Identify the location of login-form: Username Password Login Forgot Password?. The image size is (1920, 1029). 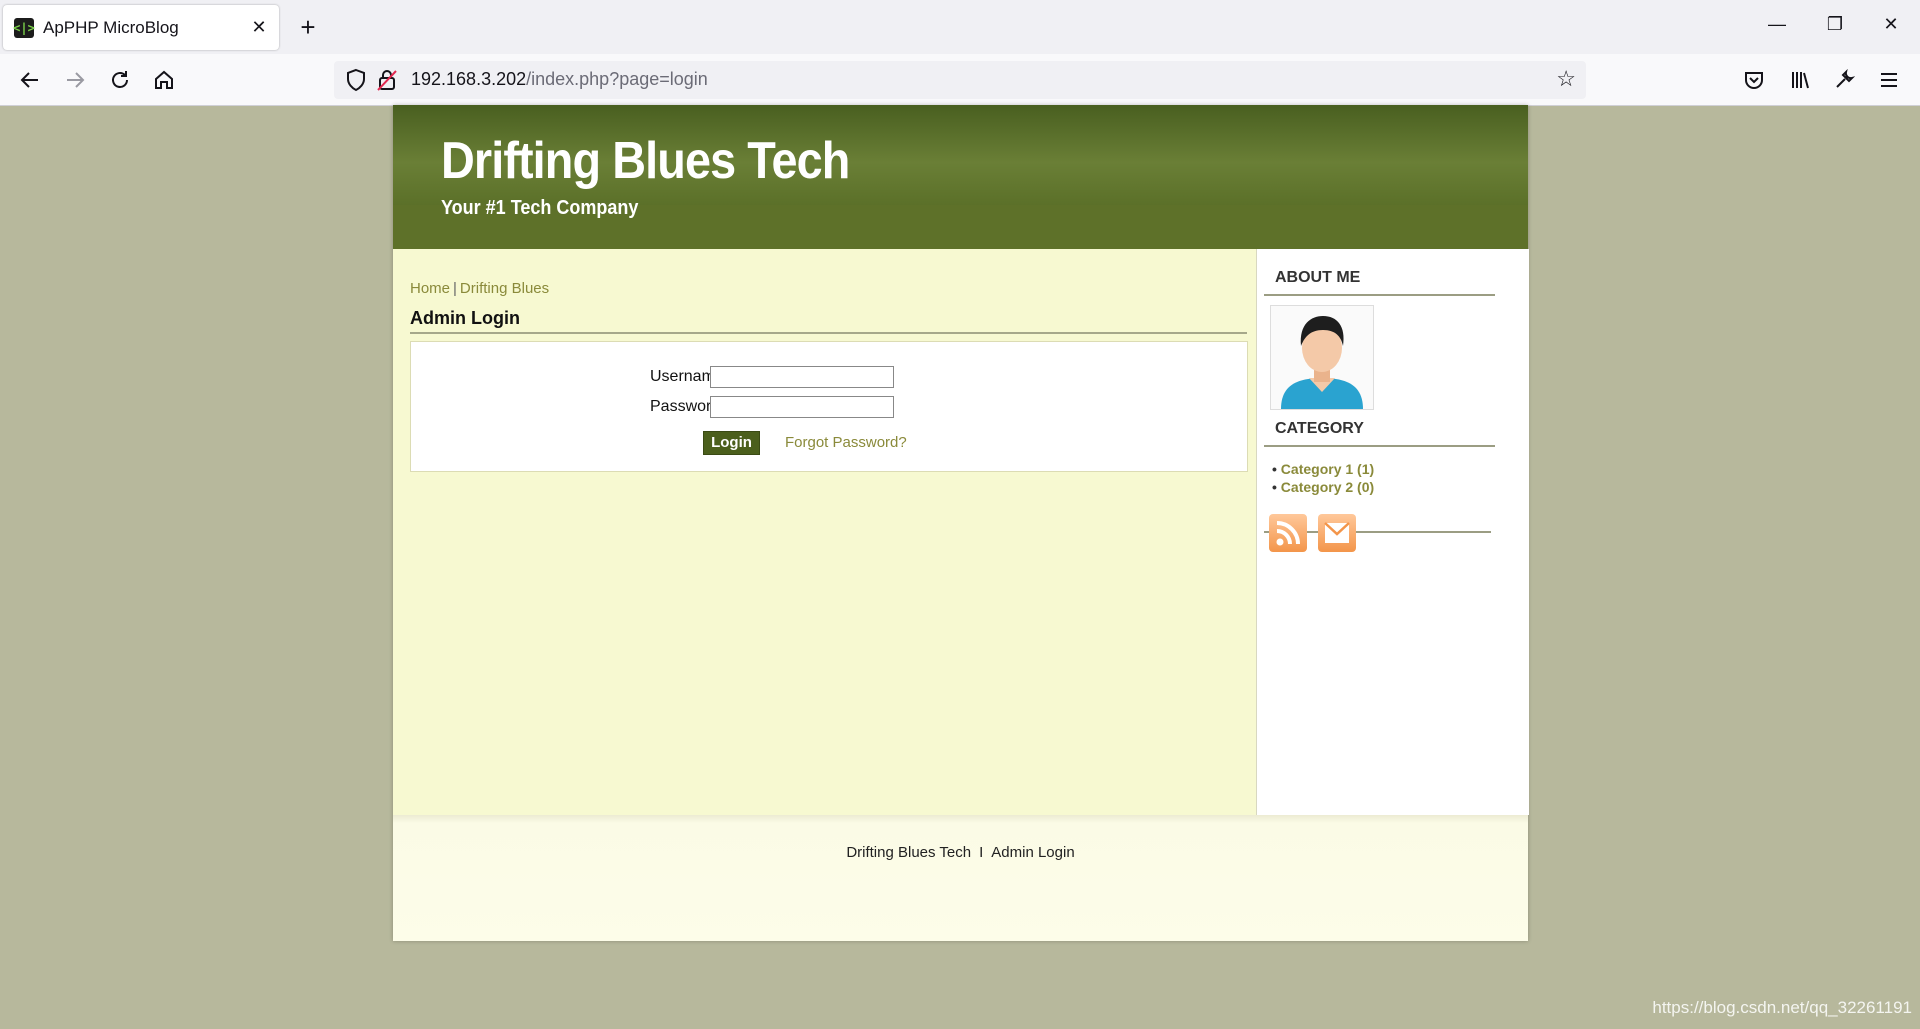
(829, 406).